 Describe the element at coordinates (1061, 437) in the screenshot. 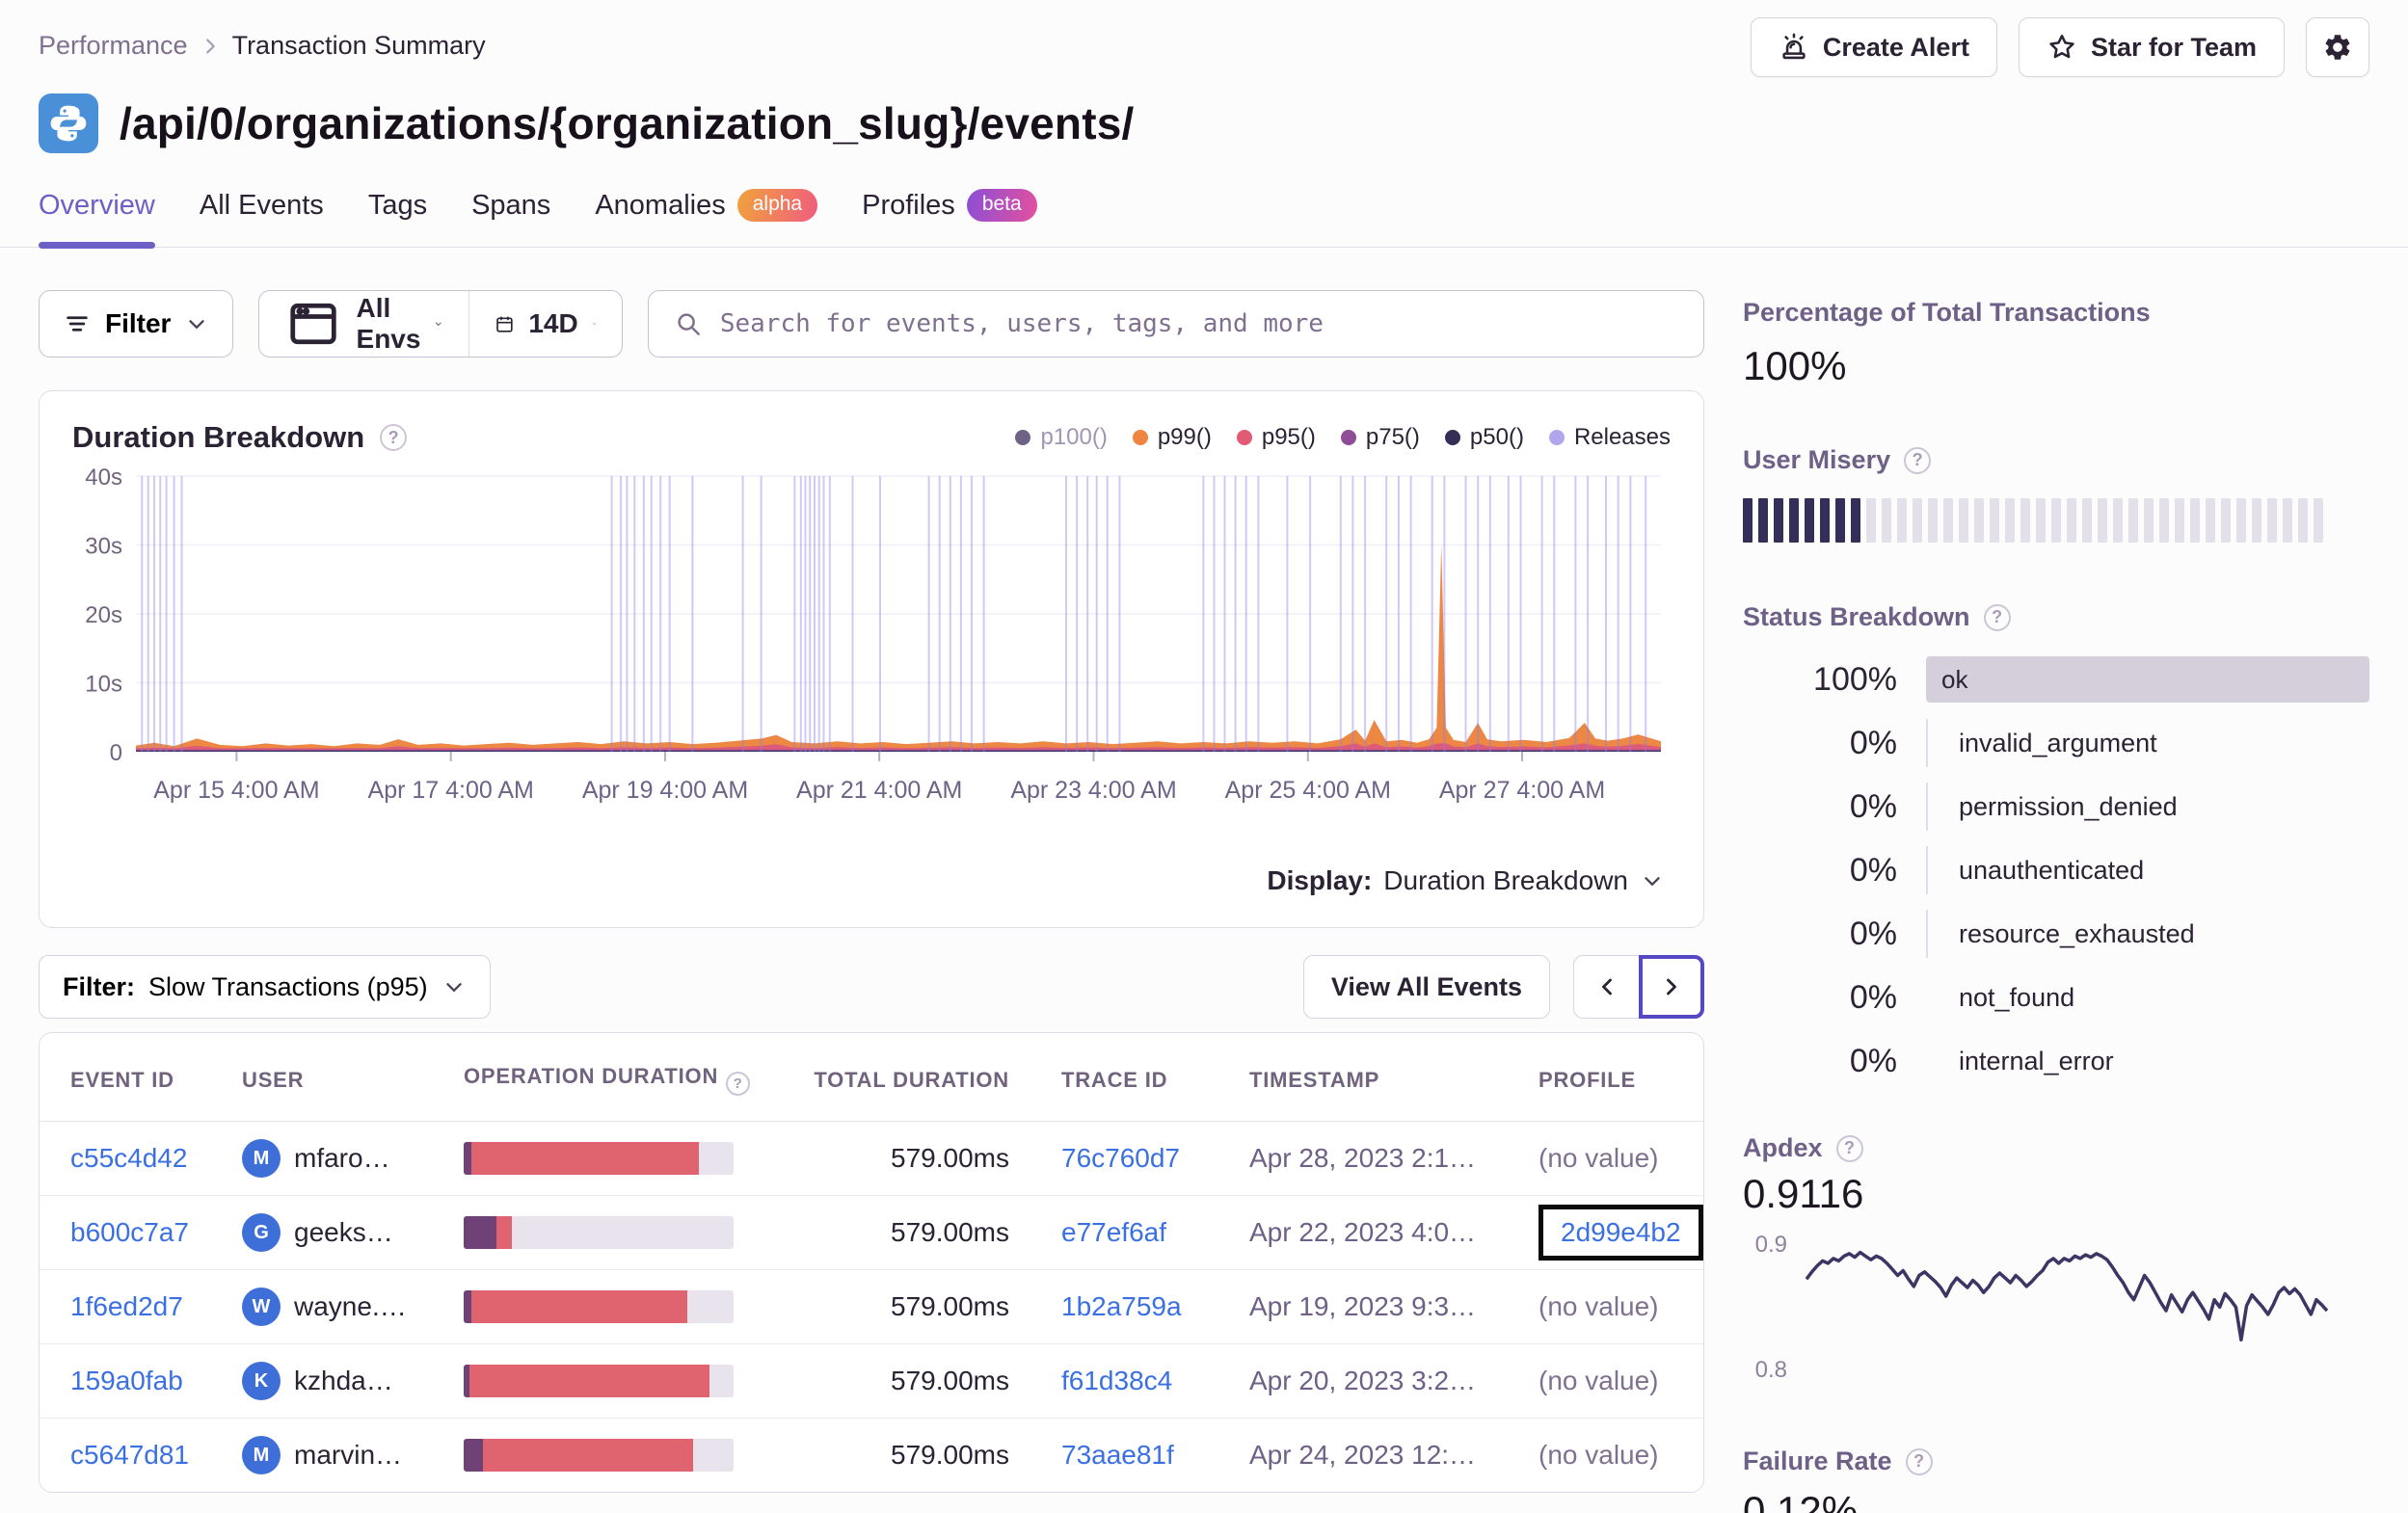

I see `legend-item-p100: p100()` at that location.